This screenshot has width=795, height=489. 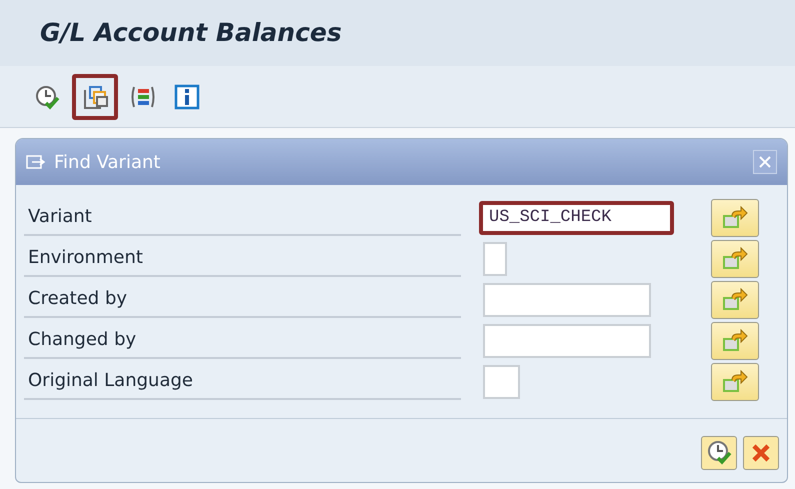 What do you see at coordinates (242, 381) in the screenshot?
I see `field-label: Original Language` at bounding box center [242, 381].